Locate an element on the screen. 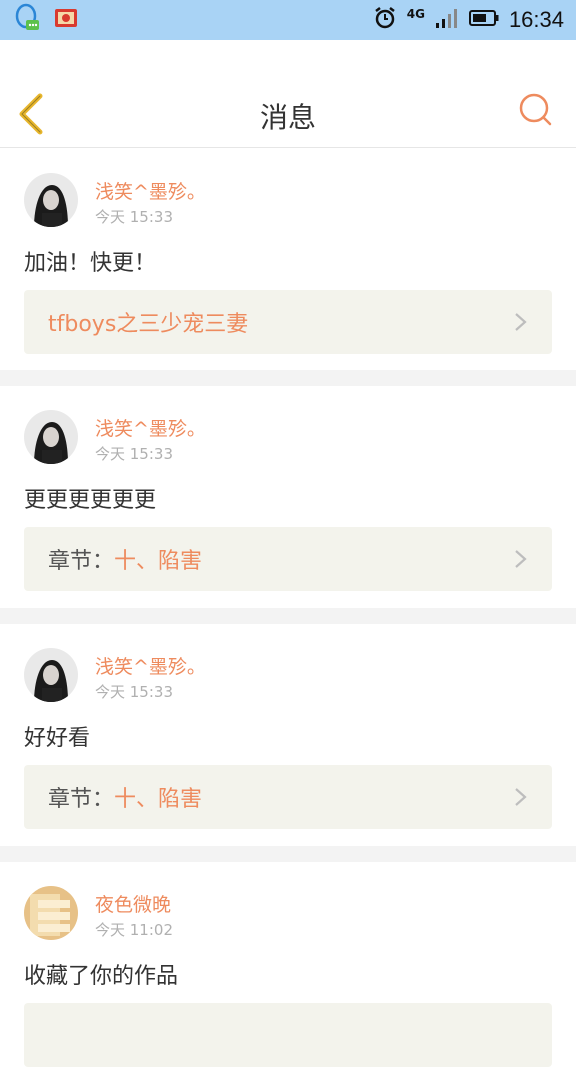 This screenshot has height=1067, width=576. work-link is located at coordinates (288, 1035).